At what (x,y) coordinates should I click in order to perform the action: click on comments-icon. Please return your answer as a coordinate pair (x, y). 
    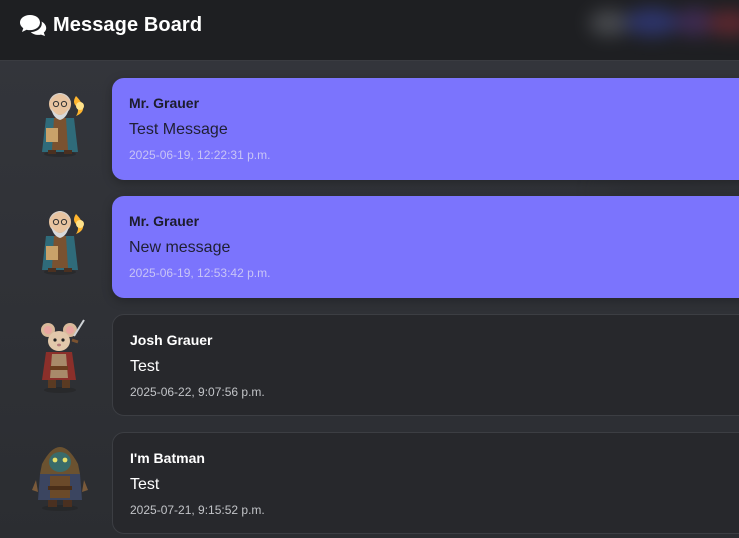
    Looking at the image, I should click on (33, 25).